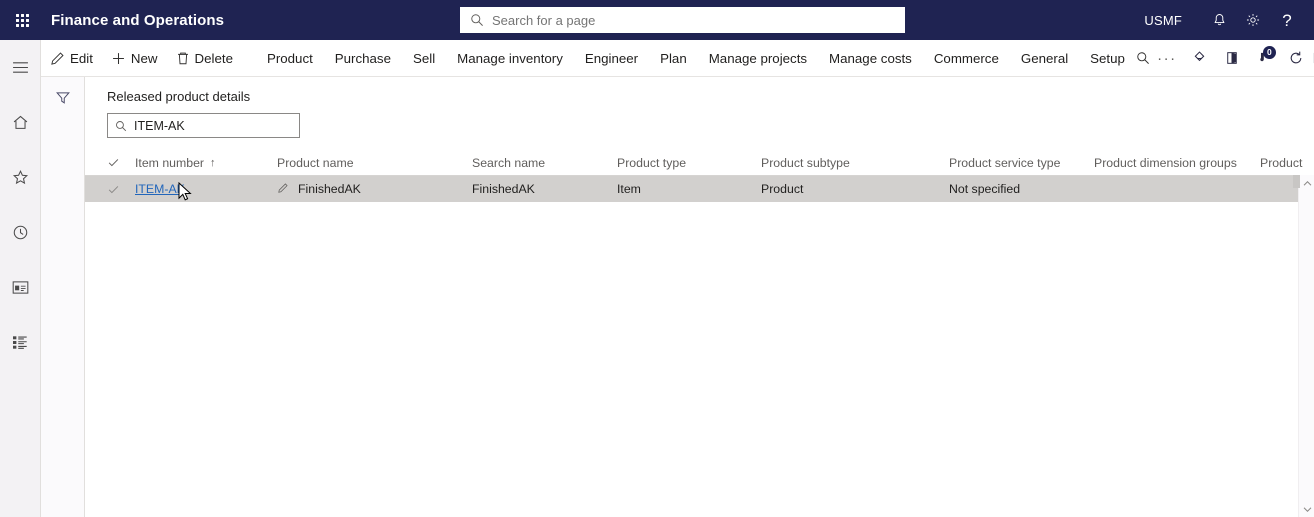  What do you see at coordinates (179, 96) in the screenshot?
I see `page-title: Released product details` at bounding box center [179, 96].